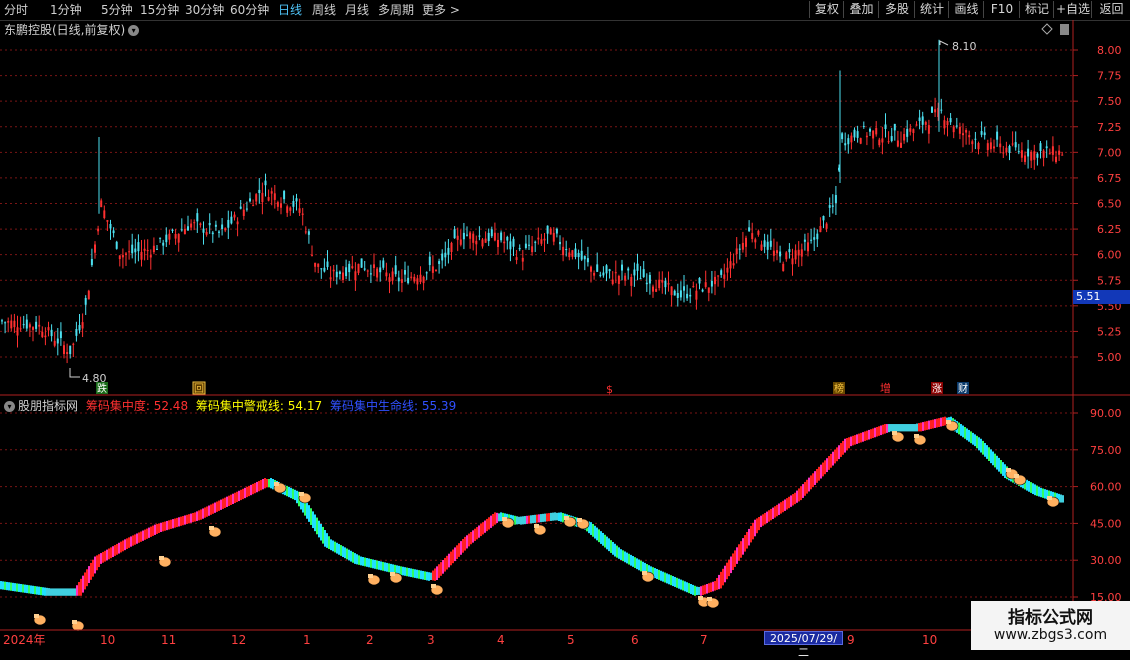 The height and width of the screenshot is (660, 1130). Describe the element at coordinates (1106, 560) in the screenshot. I see `indicator-axis-label: 30.00` at that location.